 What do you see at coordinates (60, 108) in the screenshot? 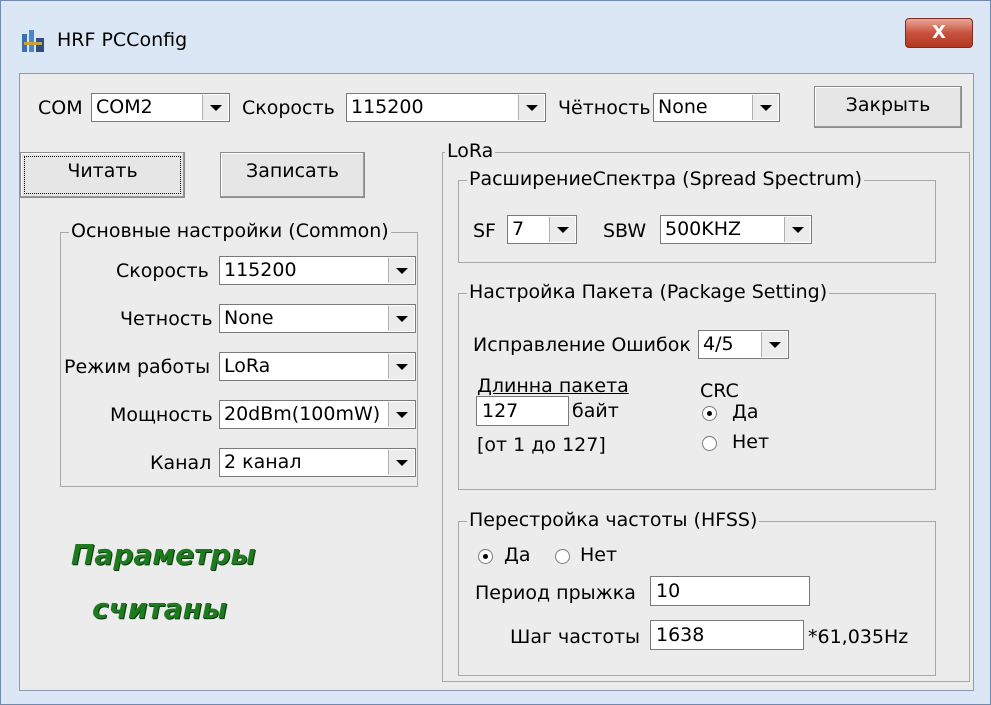
I see `com-label: COM` at bounding box center [60, 108].